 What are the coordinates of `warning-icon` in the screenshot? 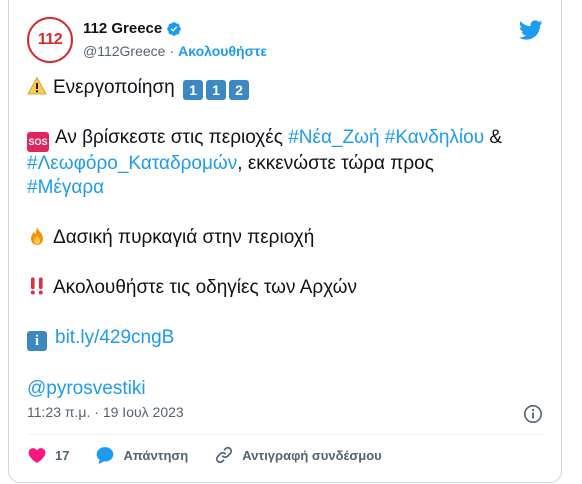 It's located at (37, 85).